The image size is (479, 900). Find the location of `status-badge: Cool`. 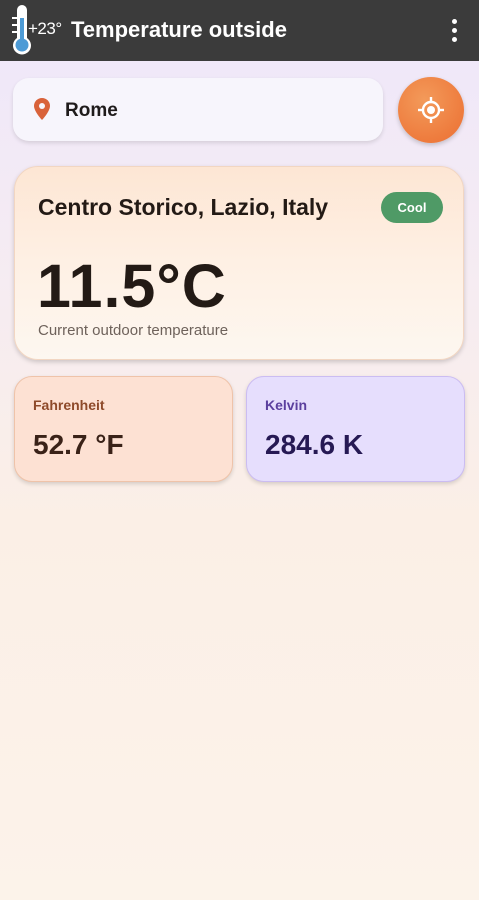

status-badge: Cool is located at coordinates (412, 207).